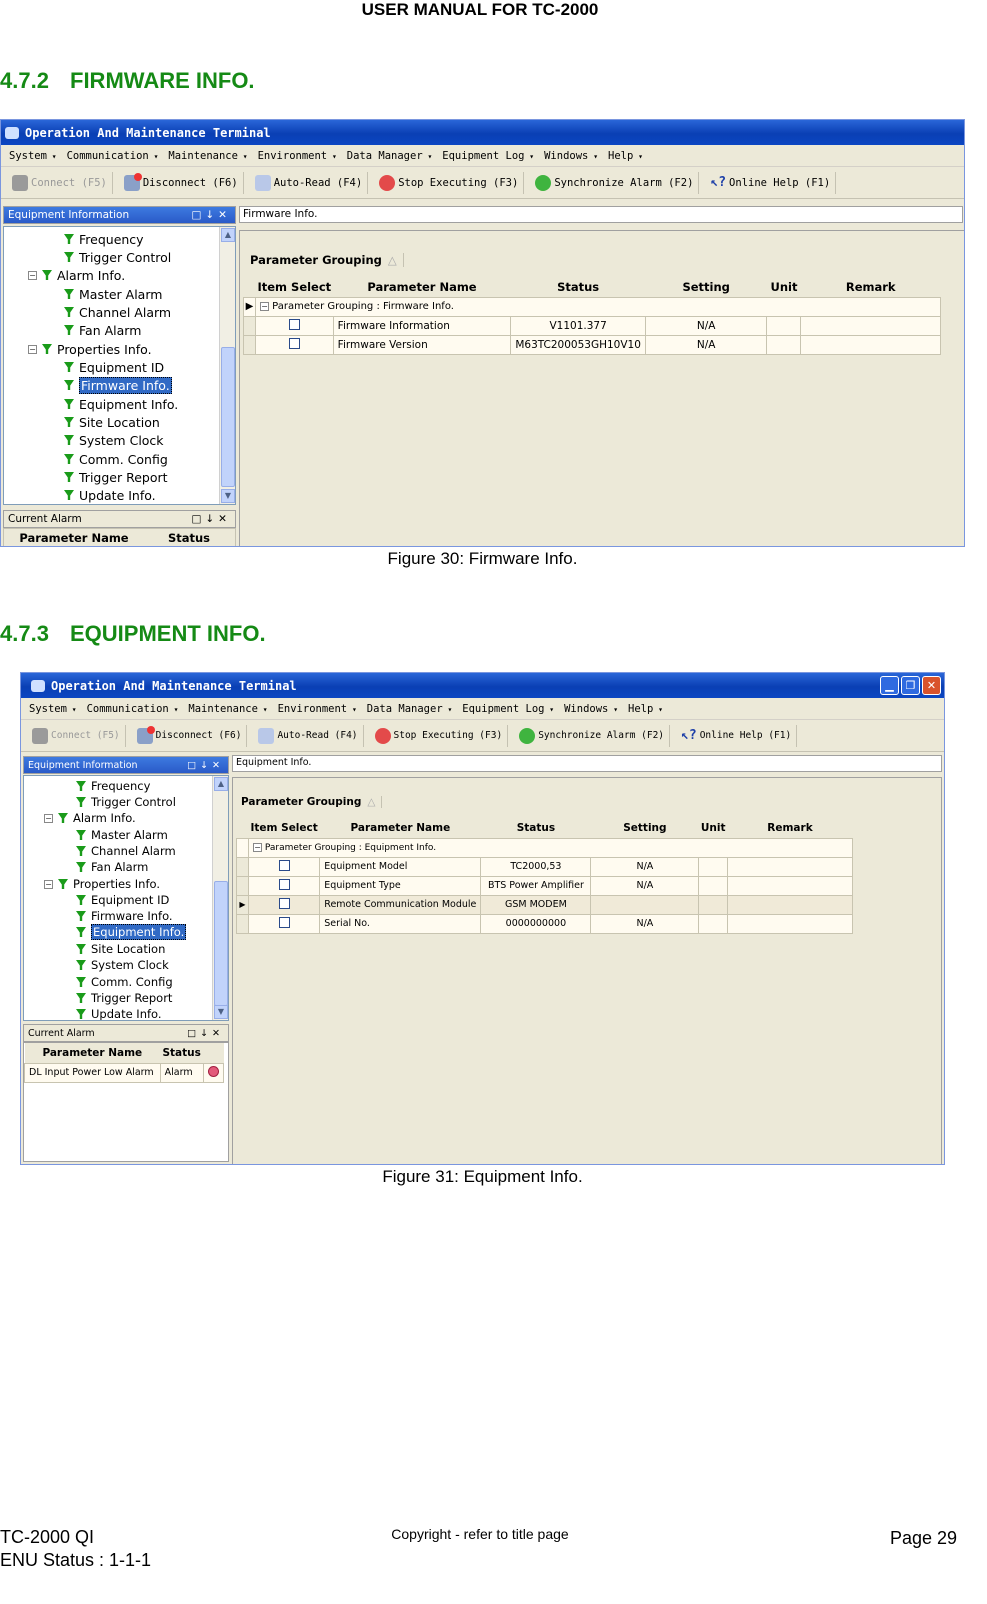  Describe the element at coordinates (545, 866) in the screenshot. I see `table-row: Equipment Model TC2000,53 N/A` at that location.